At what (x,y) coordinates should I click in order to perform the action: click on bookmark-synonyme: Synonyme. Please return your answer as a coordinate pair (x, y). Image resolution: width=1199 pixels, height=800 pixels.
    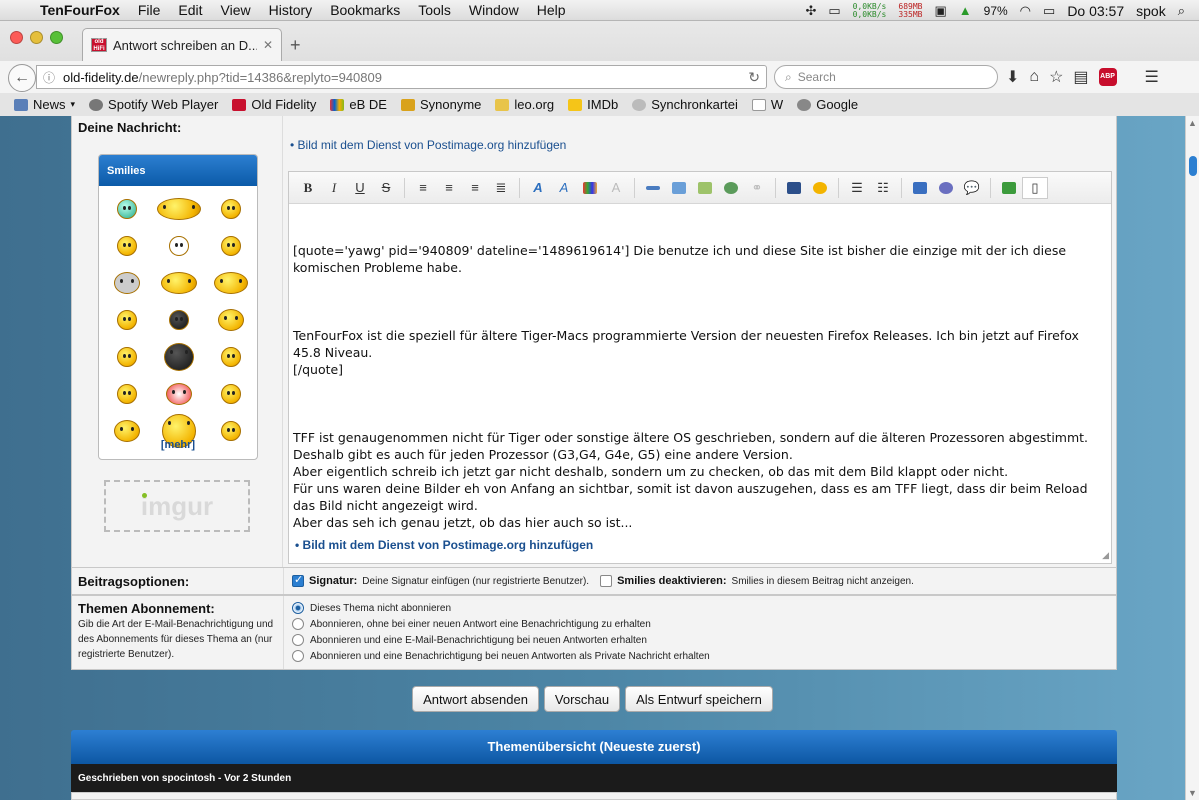
    Looking at the image, I should click on (440, 104).